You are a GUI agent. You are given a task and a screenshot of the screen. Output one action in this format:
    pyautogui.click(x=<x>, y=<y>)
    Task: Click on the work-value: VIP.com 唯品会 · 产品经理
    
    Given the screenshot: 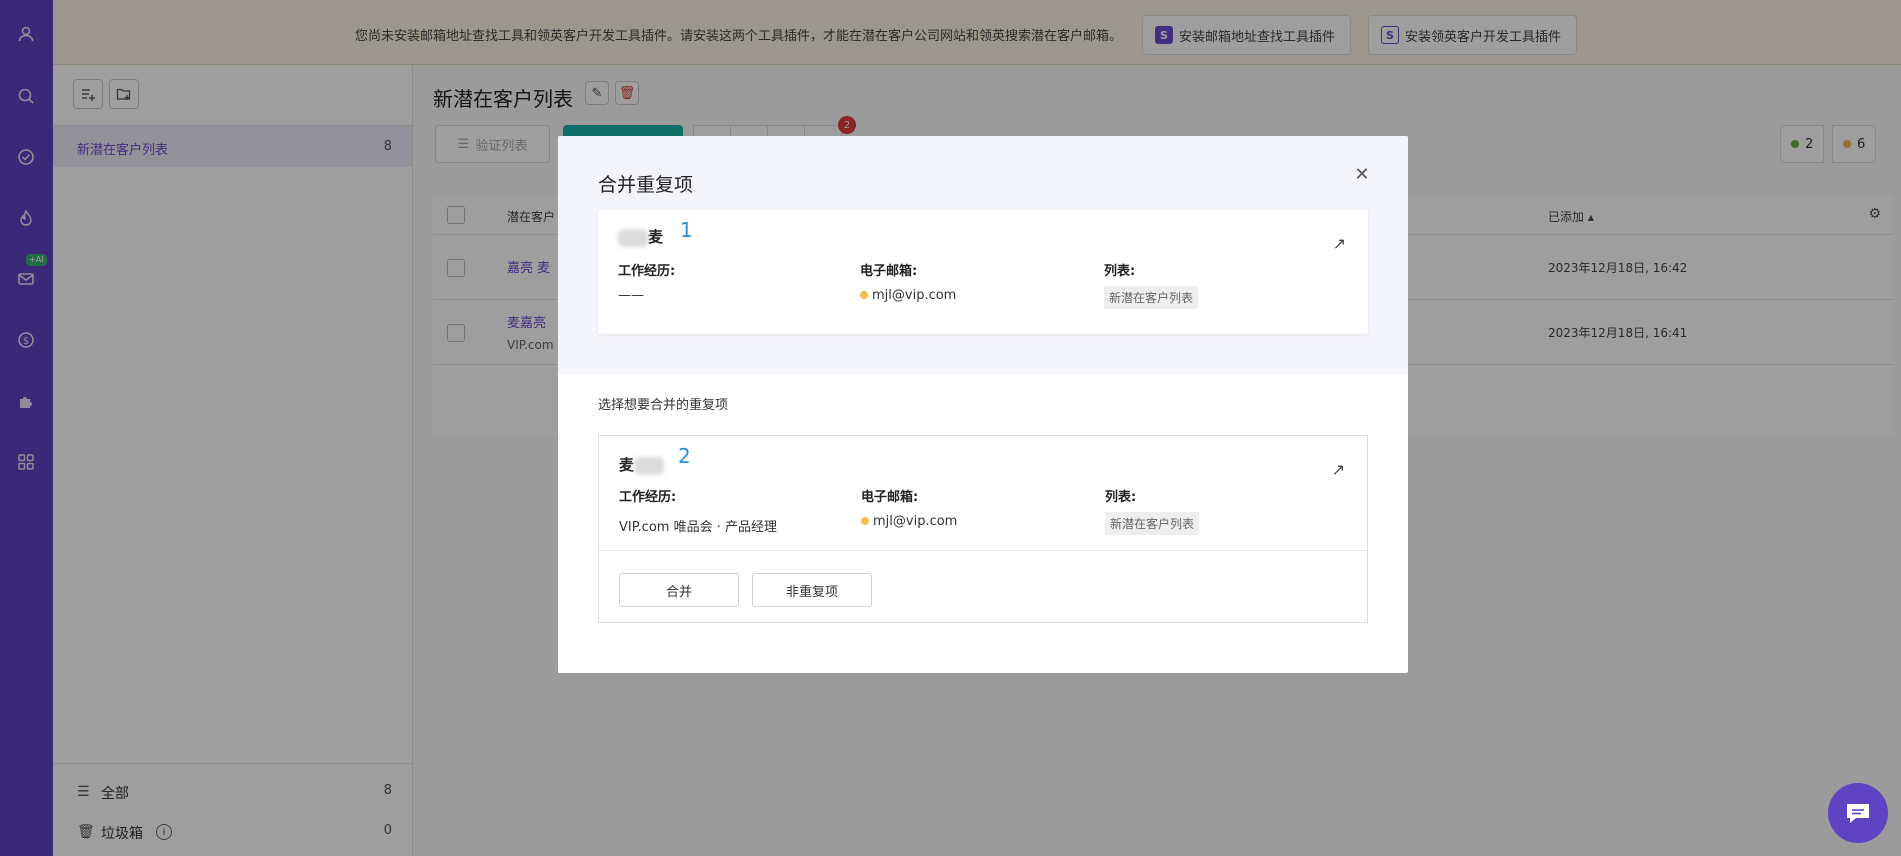 What is the action you would take?
    pyautogui.click(x=698, y=527)
    